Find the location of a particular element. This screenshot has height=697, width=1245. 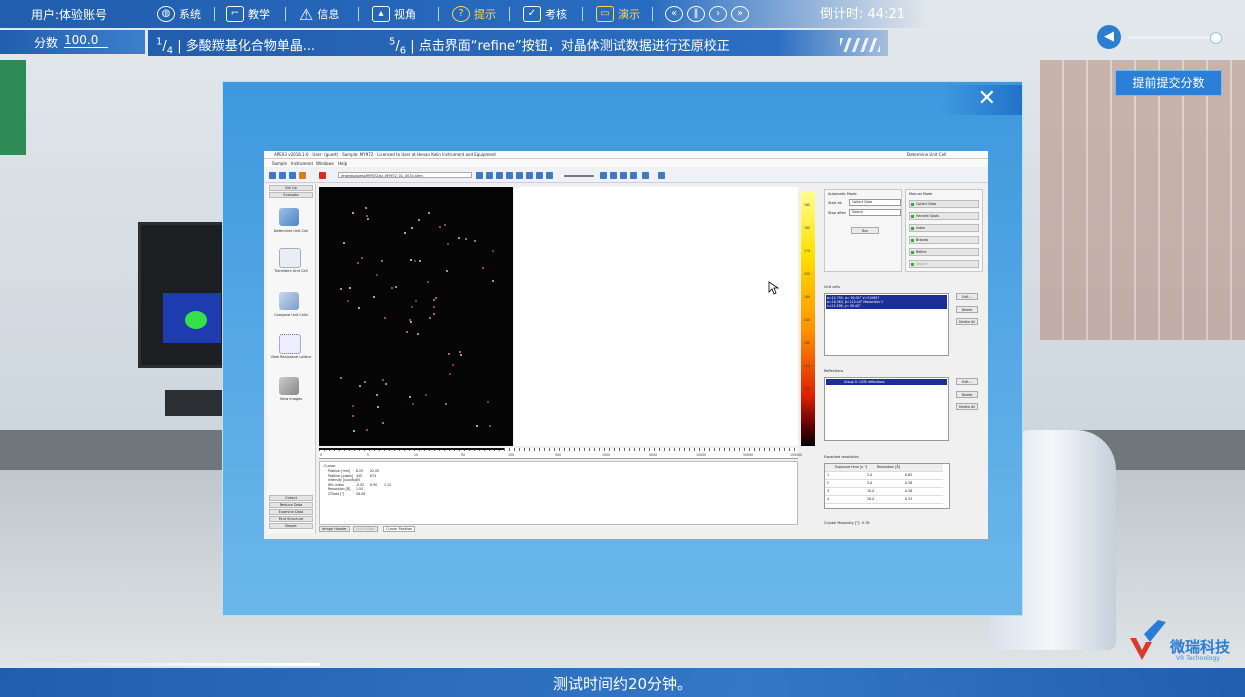

frame-slider is located at coordinates (579, 176).